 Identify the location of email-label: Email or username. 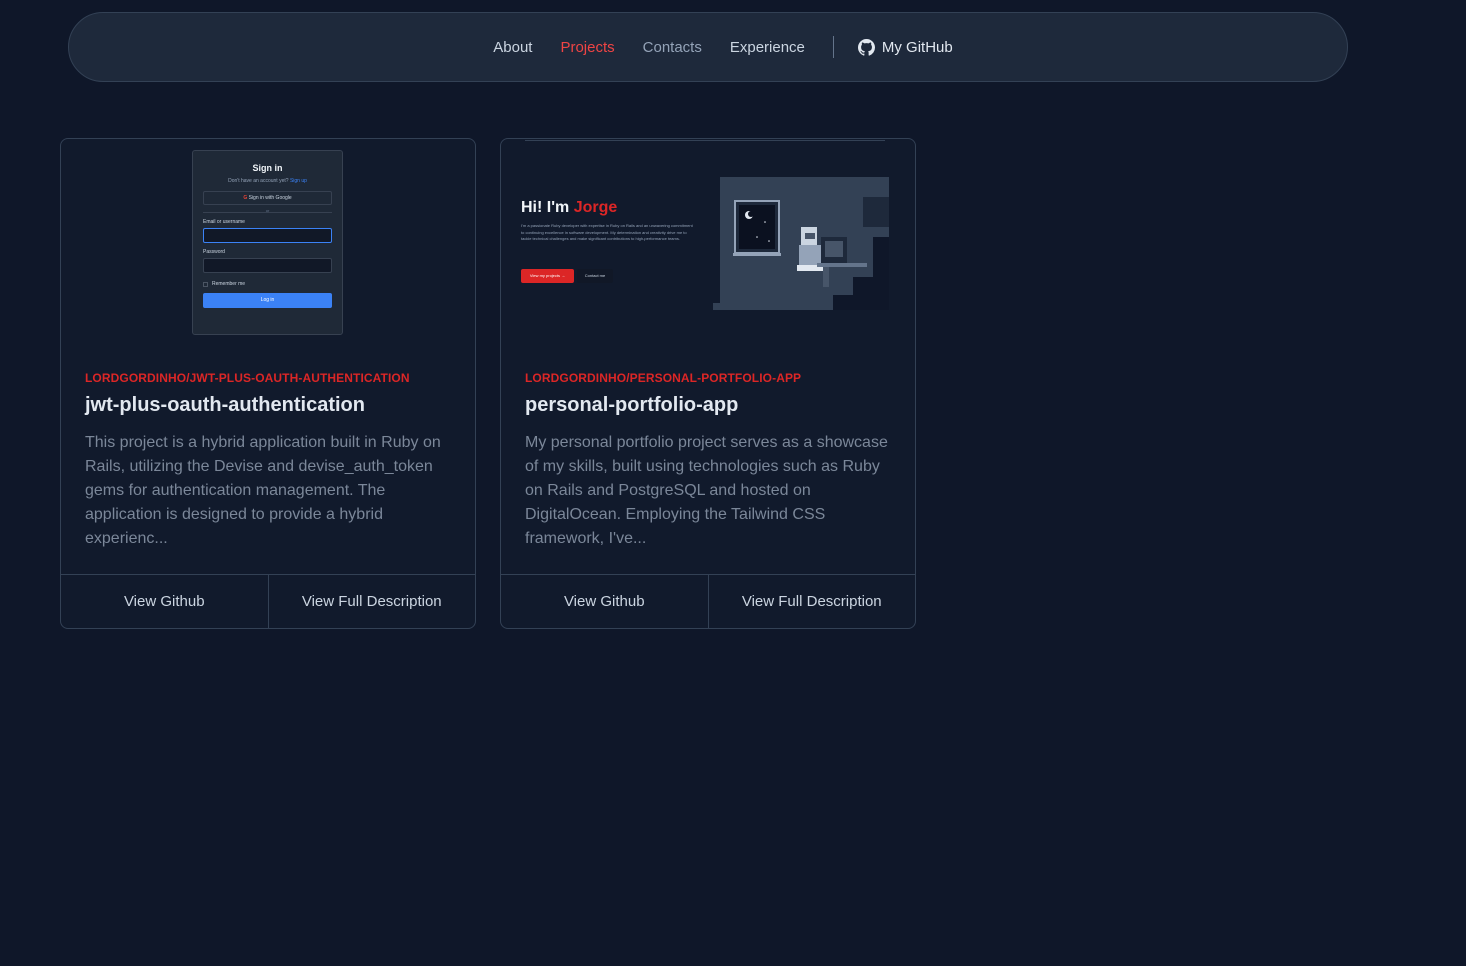
(224, 222).